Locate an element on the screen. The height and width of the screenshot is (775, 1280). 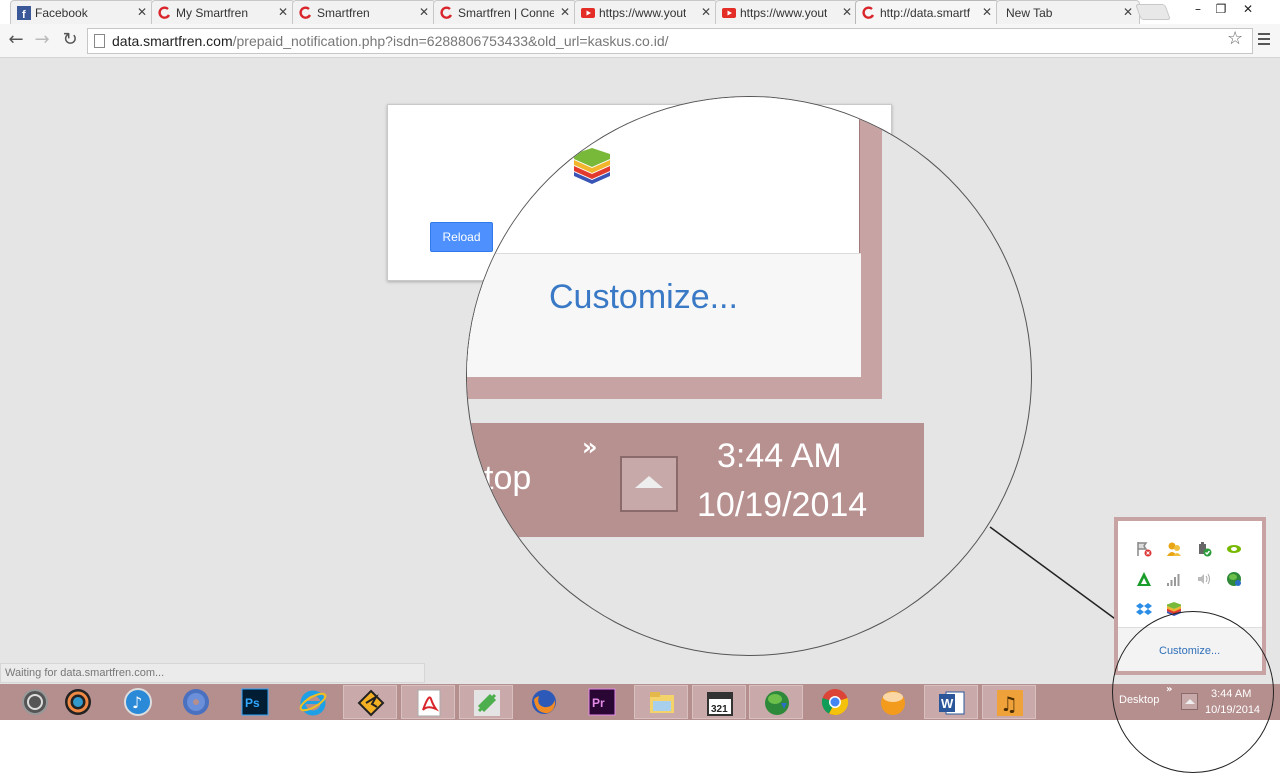
close-window-button: ✕ is located at coordinates (1248, 9).